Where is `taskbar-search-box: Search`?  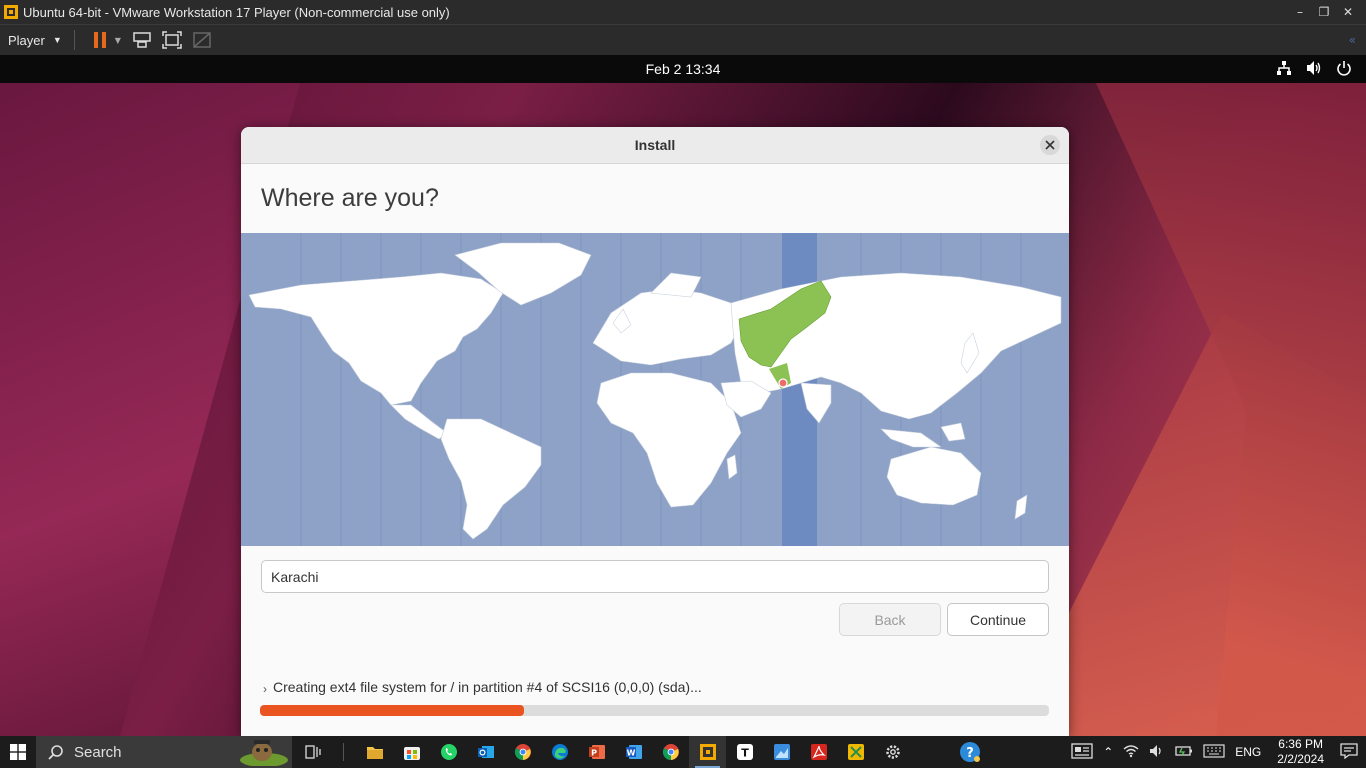
taskbar-search-box: Search is located at coordinates (164, 752).